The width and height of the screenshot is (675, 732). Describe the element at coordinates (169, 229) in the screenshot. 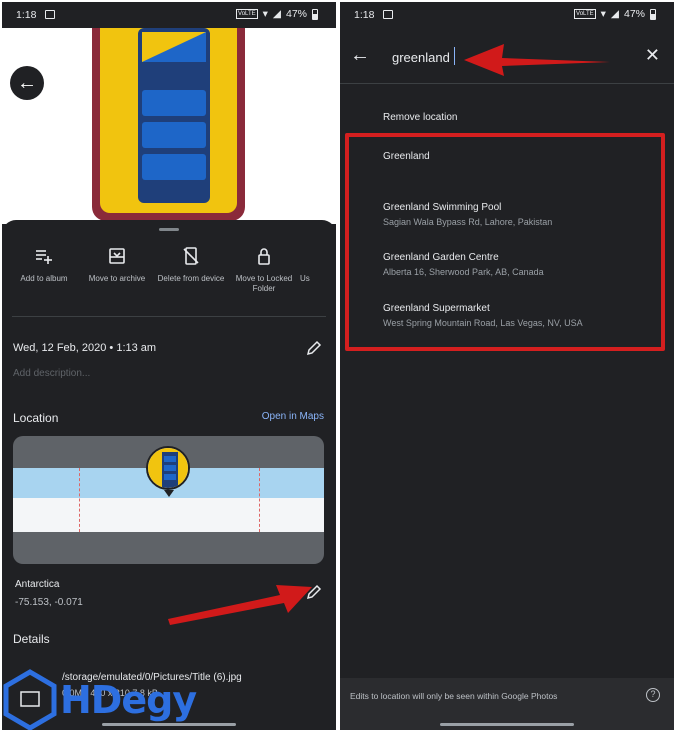

I see `sheet-drag-handle` at that location.